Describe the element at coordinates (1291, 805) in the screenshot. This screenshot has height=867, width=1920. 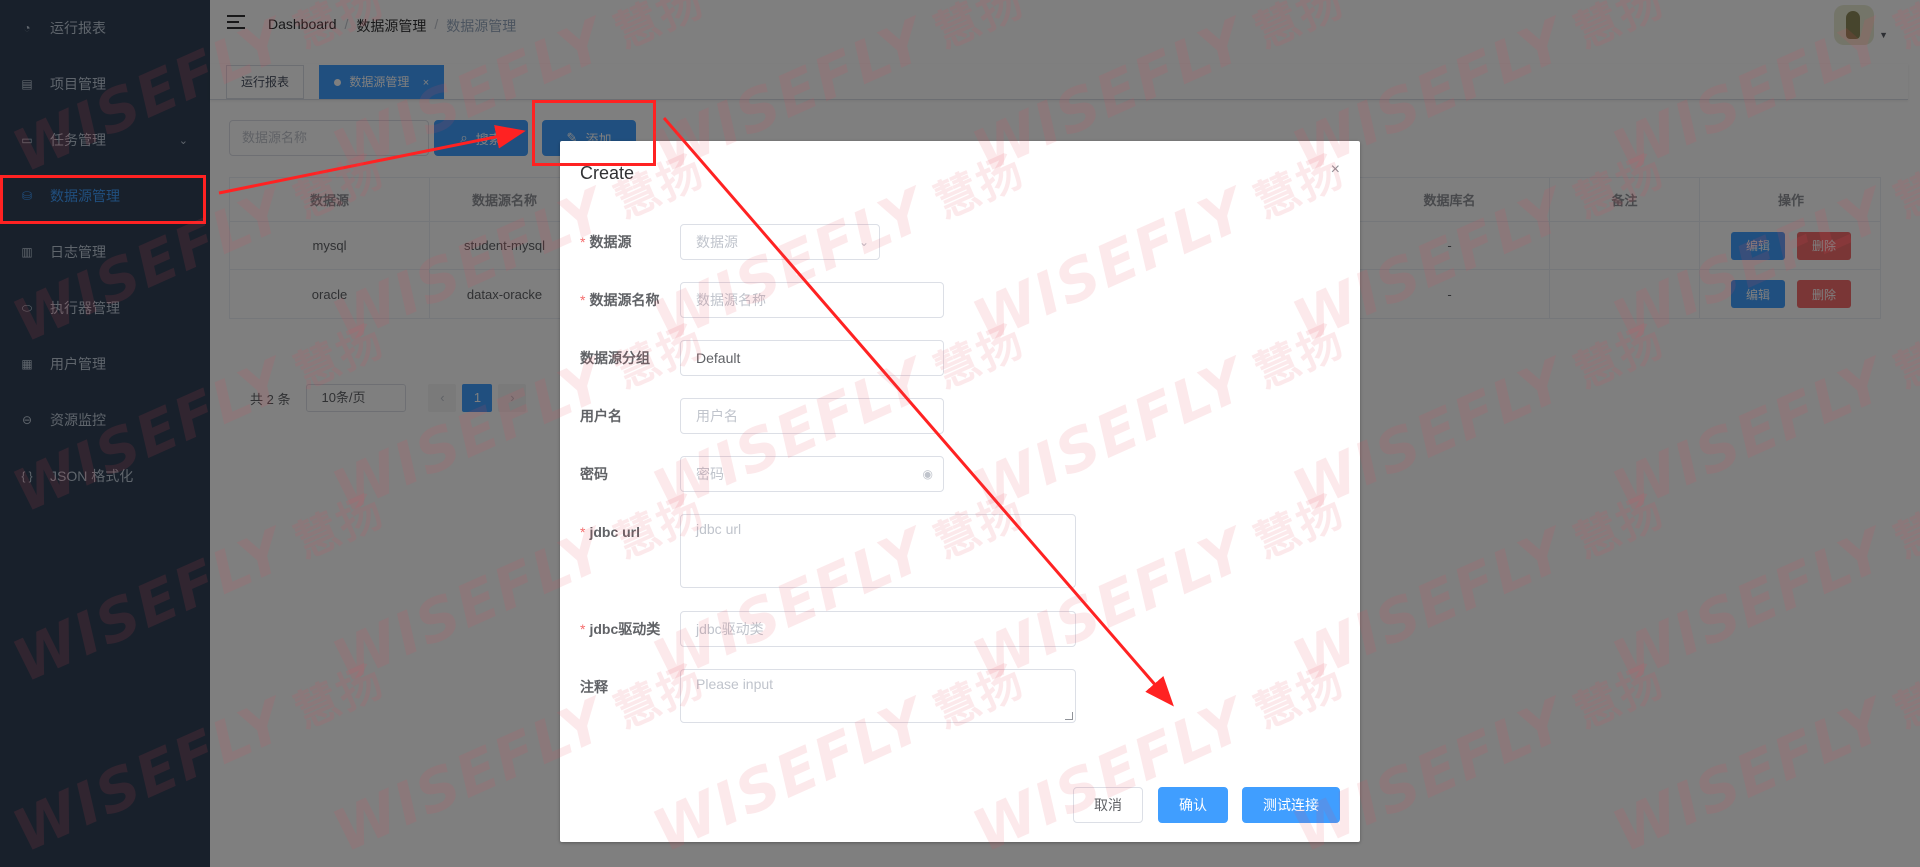
I see `test-connection-button: 测试连接` at that location.